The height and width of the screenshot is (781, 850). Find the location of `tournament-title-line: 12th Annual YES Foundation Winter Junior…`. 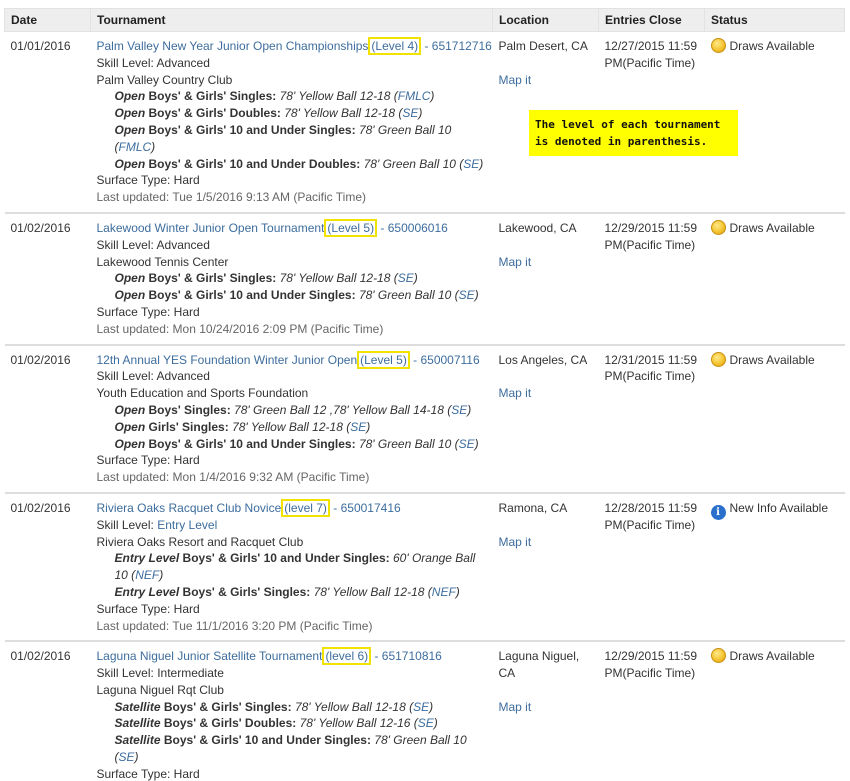

tournament-title-line: 12th Annual YES Foundation Winter Junior… is located at coordinates (292, 359).